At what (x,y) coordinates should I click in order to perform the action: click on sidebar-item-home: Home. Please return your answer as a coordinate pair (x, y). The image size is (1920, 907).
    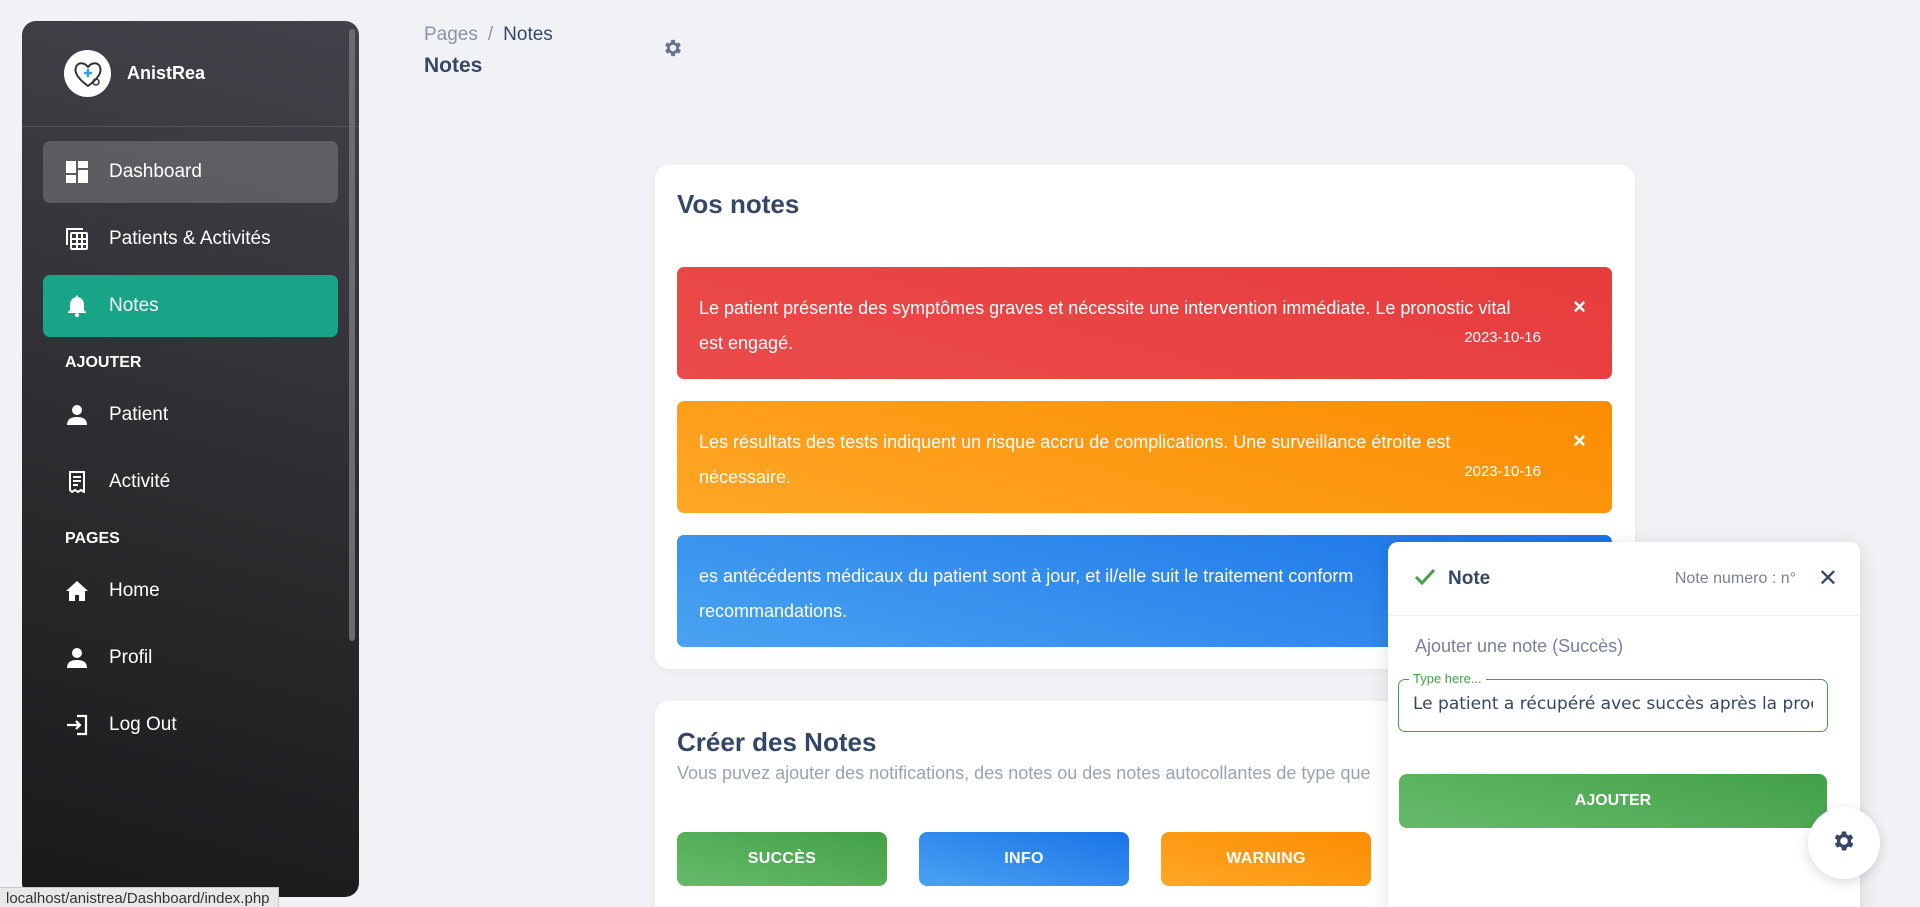
    Looking at the image, I should click on (190, 591).